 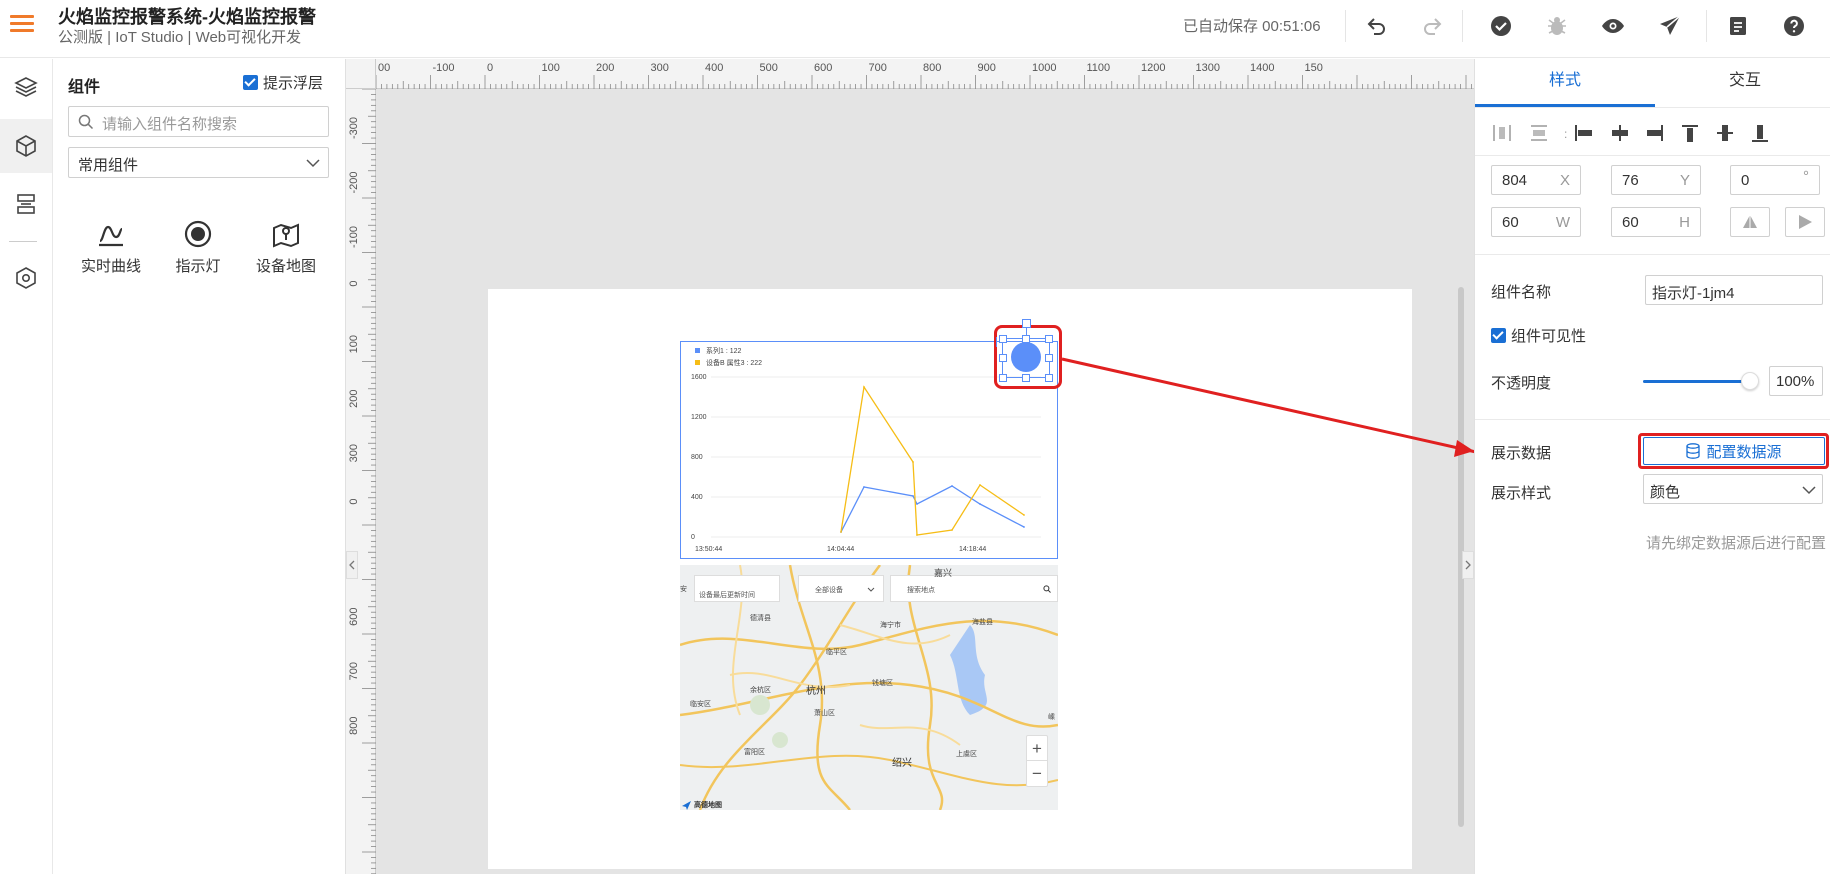 I want to click on component-device-map: 设备地图, so click(x=286, y=247).